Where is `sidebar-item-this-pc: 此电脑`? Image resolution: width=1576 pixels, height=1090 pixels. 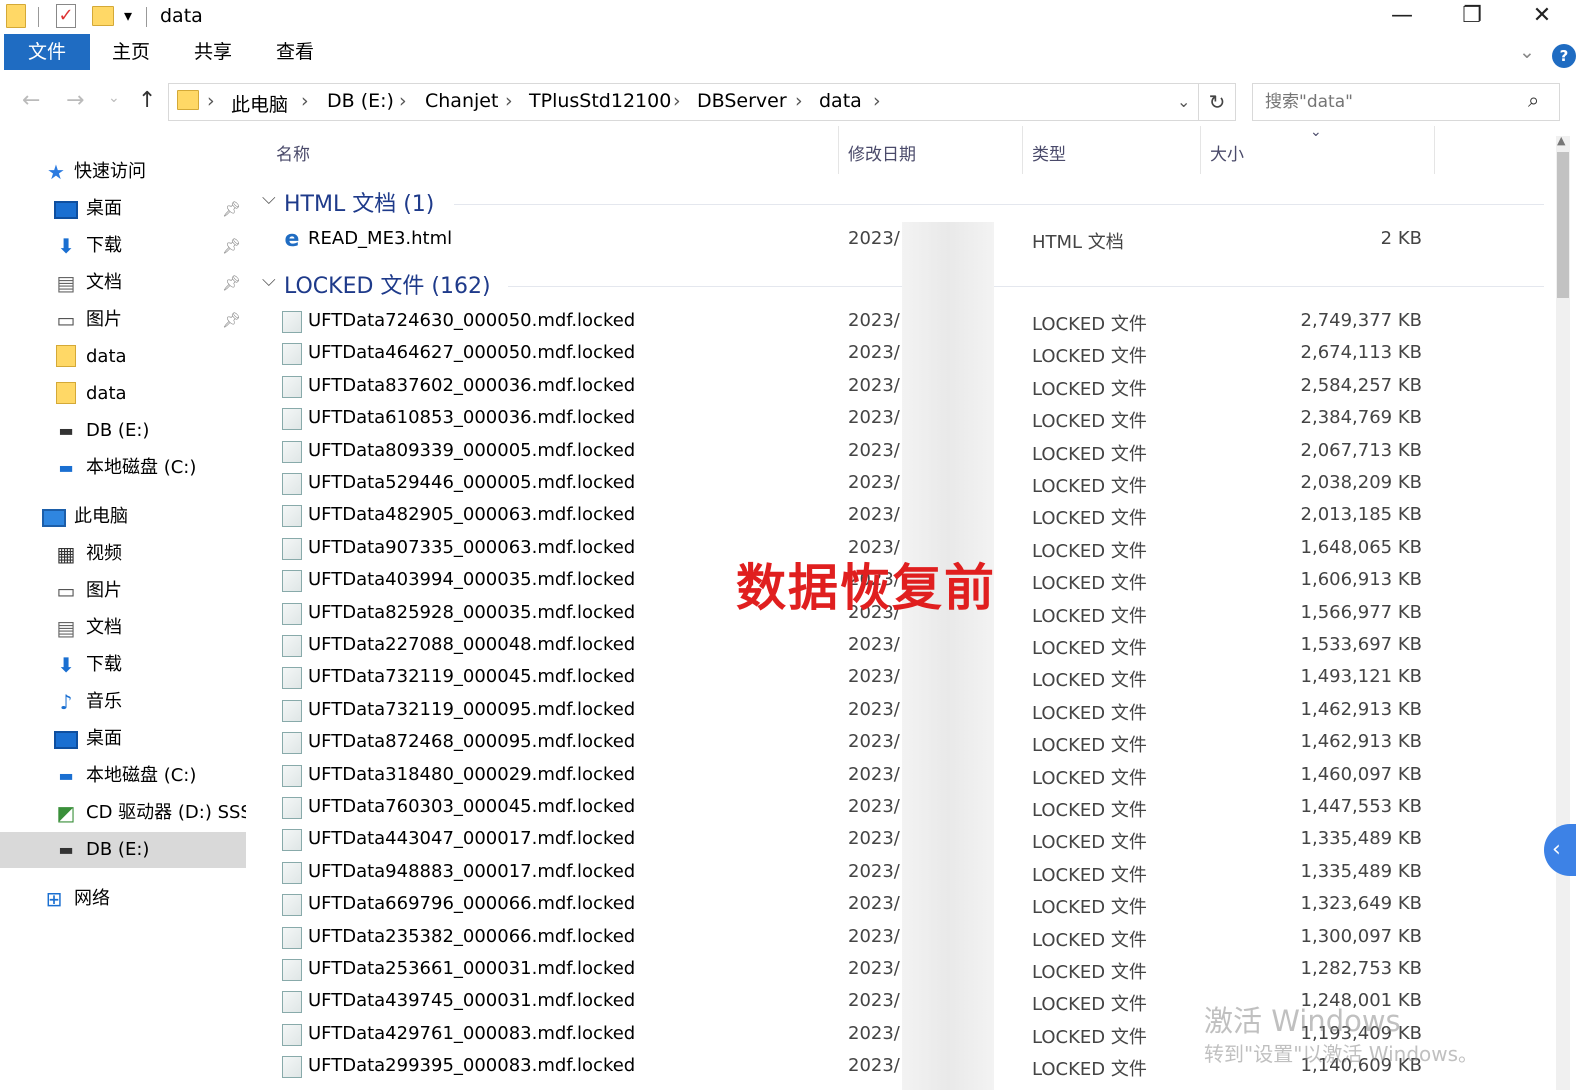
sidebar-item-this-pc: 此电脑 is located at coordinates (123, 517).